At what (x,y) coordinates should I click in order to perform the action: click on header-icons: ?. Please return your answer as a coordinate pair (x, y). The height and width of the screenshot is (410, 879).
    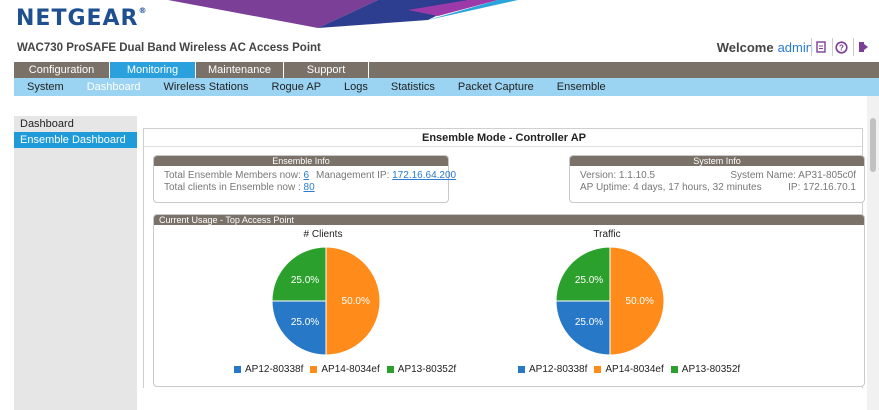
    Looking at the image, I should click on (841, 47).